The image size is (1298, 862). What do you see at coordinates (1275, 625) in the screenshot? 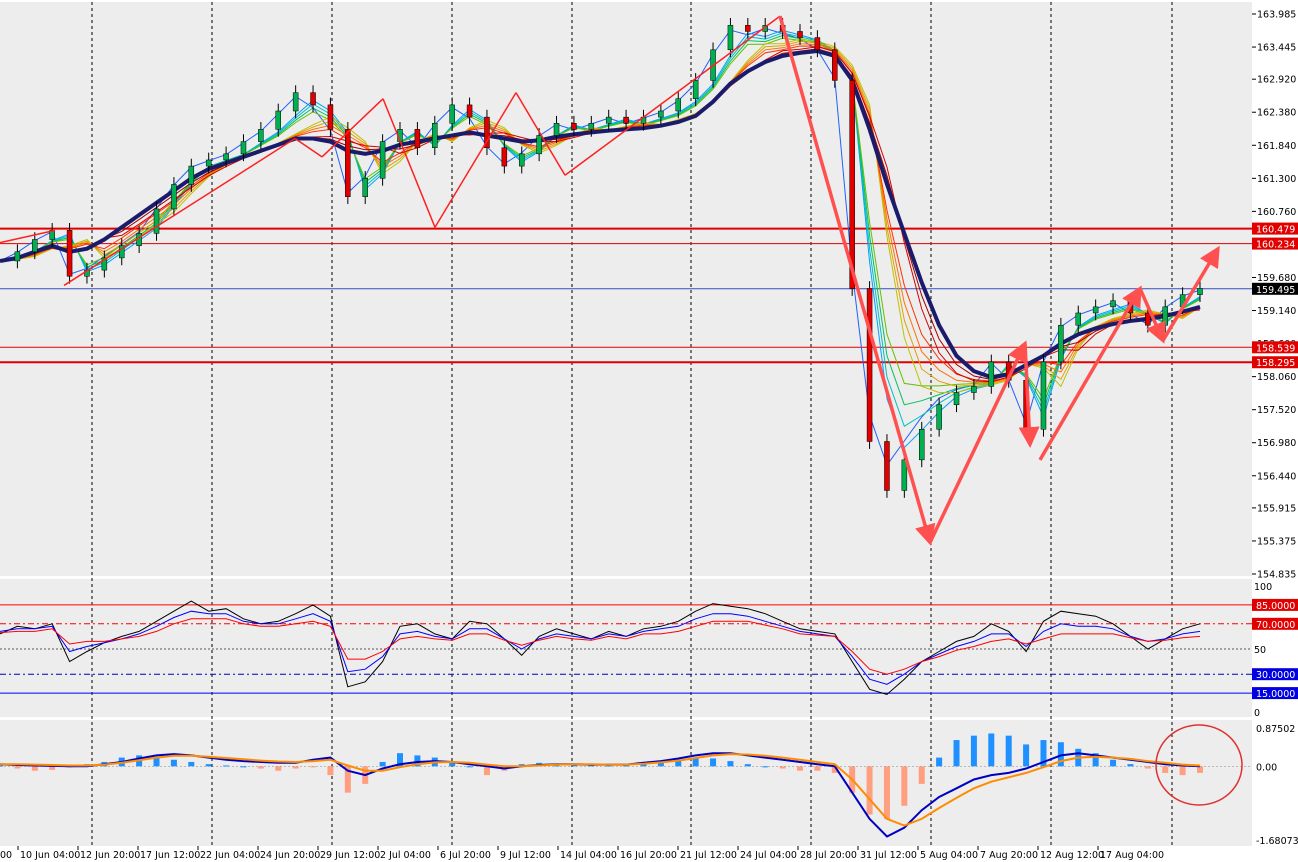
I see `rsi-level-label: 70.0000` at bounding box center [1275, 625].